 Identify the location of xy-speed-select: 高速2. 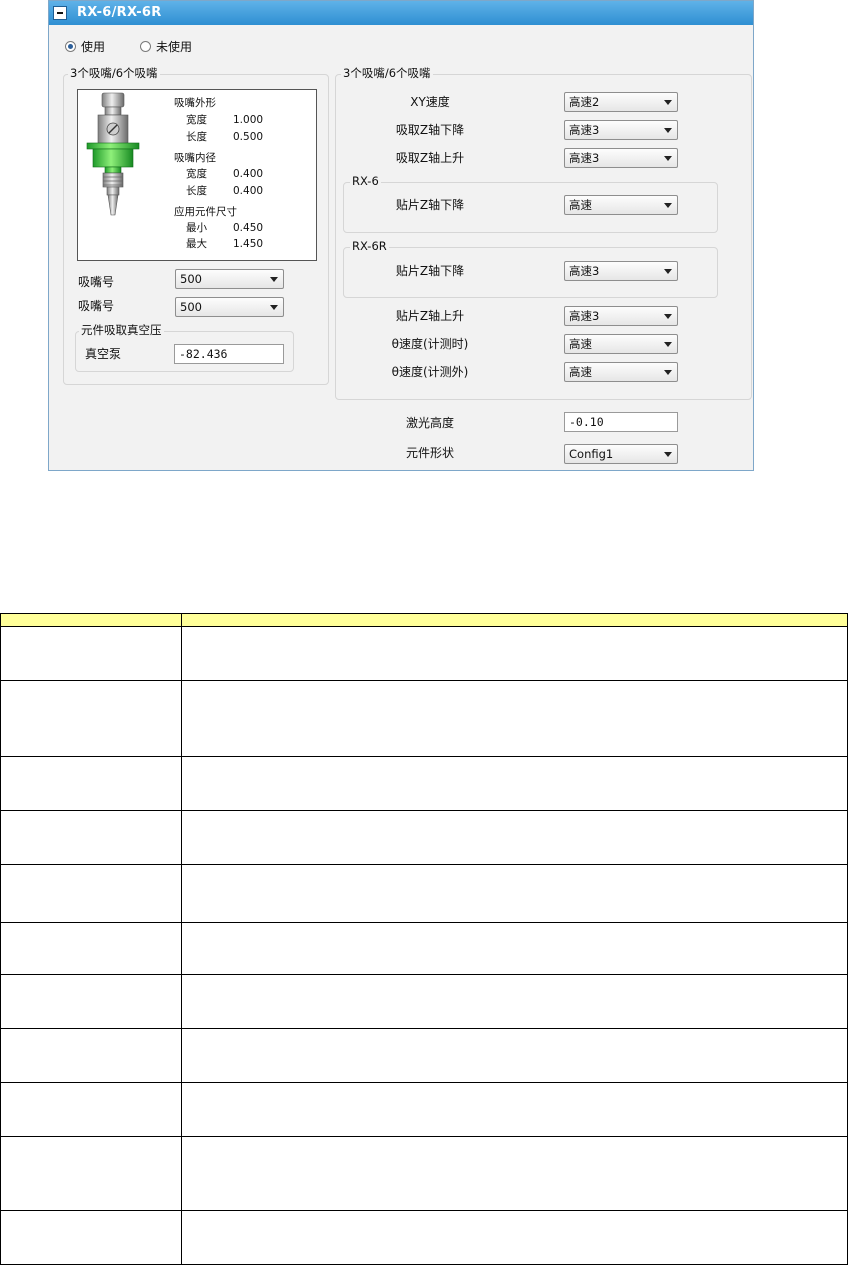
(621, 102).